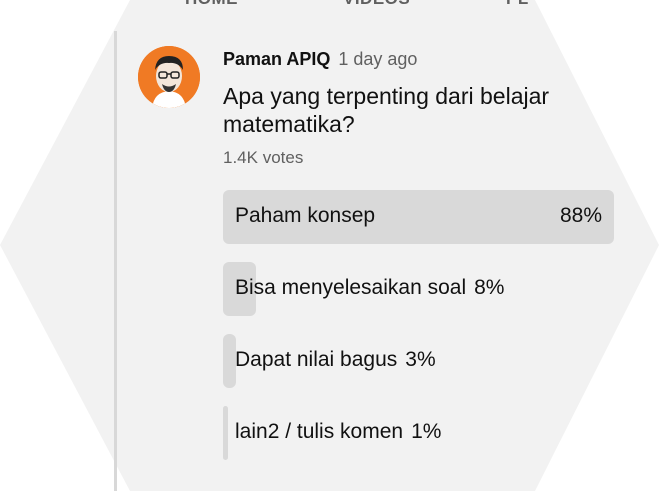  I want to click on poll-option-percent: 8%, so click(489, 287).